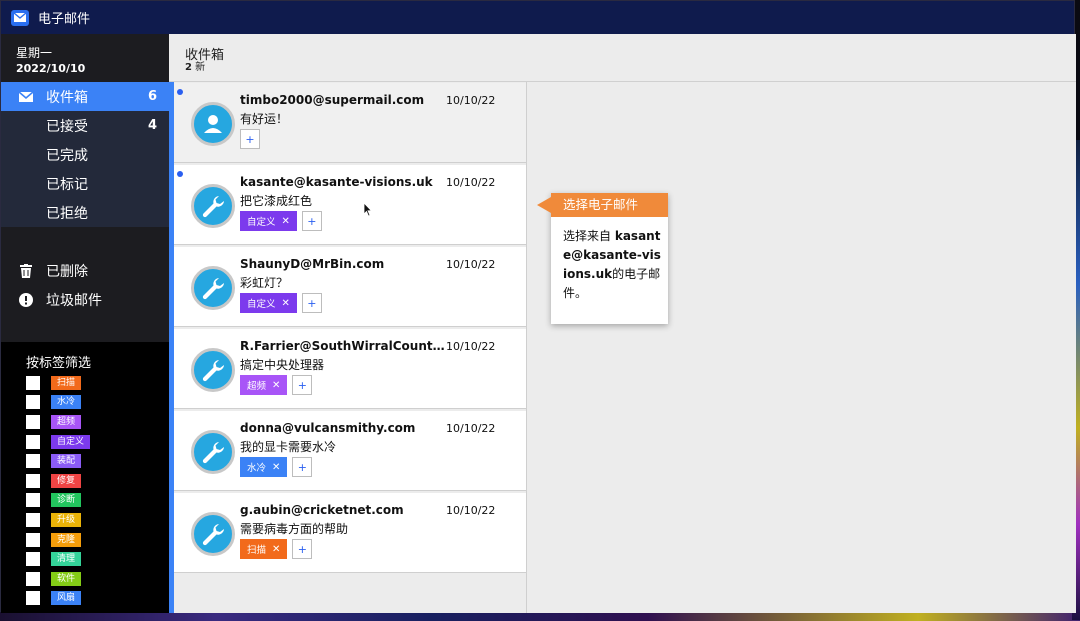 This screenshot has width=1080, height=621. I want to click on user-icon, so click(213, 124).